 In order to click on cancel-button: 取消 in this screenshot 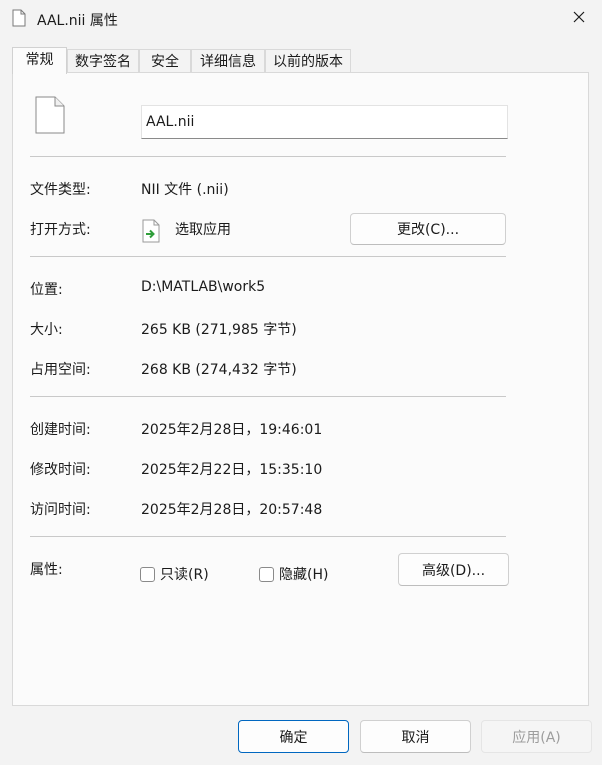, I will do `click(415, 736)`.